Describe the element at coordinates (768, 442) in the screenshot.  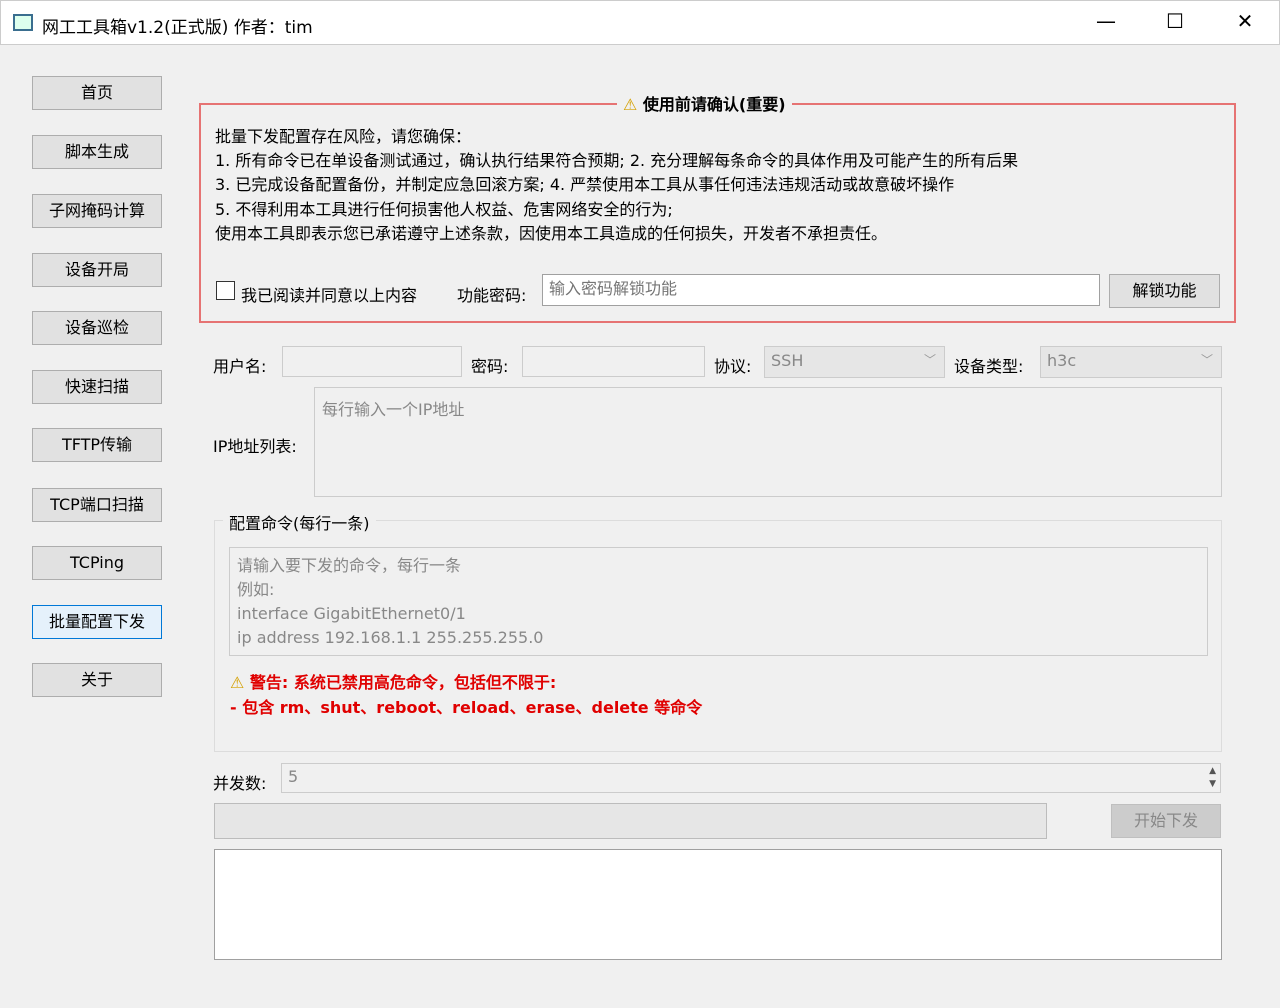
I see `ip-list-textarea: 每行输入一个IP地址` at that location.